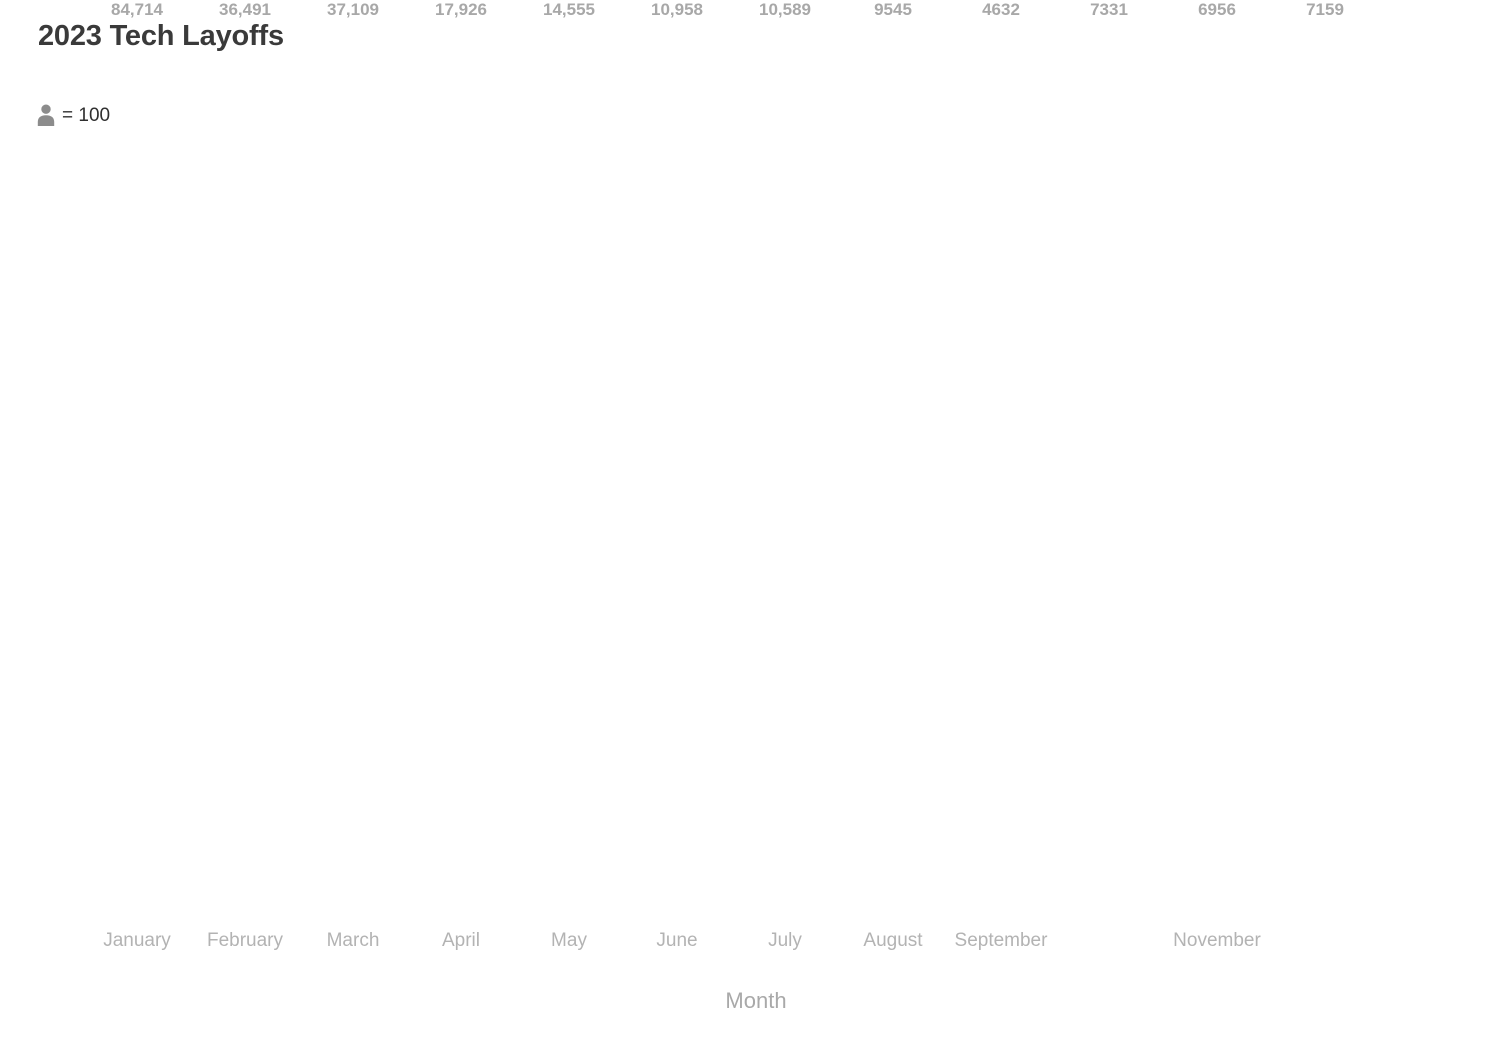  What do you see at coordinates (1325, 9) in the screenshot?
I see `value-label-december: 7159` at bounding box center [1325, 9].